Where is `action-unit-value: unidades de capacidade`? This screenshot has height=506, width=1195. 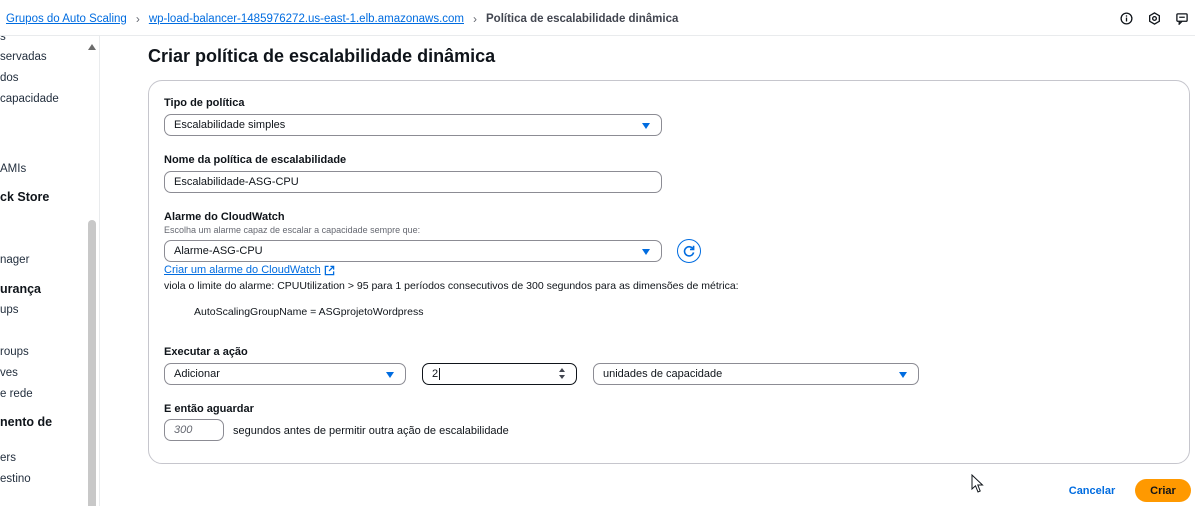 action-unit-value: unidades de capacidade is located at coordinates (663, 374).